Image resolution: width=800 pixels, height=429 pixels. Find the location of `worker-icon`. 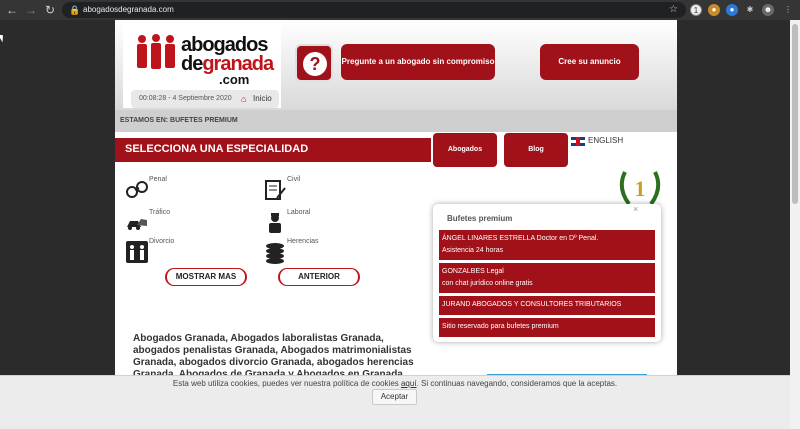

worker-icon is located at coordinates (275, 223).